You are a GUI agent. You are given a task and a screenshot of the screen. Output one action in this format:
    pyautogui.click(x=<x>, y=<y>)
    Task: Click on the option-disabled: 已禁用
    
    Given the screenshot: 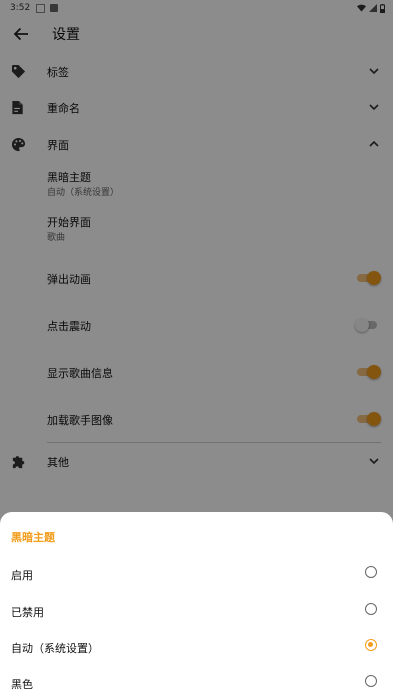 What is the action you would take?
    pyautogui.click(x=196, y=610)
    